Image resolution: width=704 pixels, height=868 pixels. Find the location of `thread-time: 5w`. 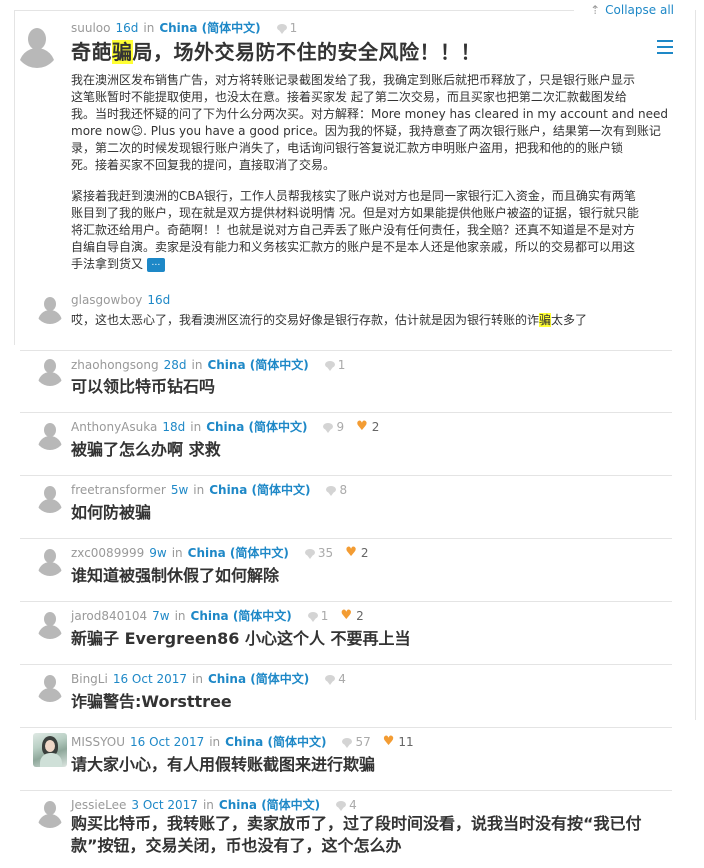

thread-time: 5w is located at coordinates (179, 490).